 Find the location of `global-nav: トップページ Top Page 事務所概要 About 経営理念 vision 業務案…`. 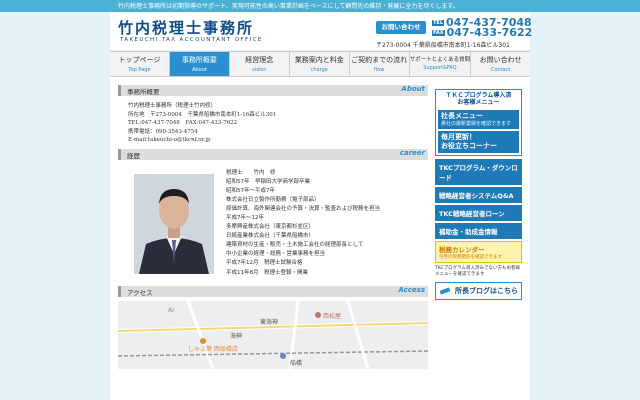

global-nav: トップページ Top Page 事務所概要 About 経営理念 vision 業務案… is located at coordinates (320, 64).